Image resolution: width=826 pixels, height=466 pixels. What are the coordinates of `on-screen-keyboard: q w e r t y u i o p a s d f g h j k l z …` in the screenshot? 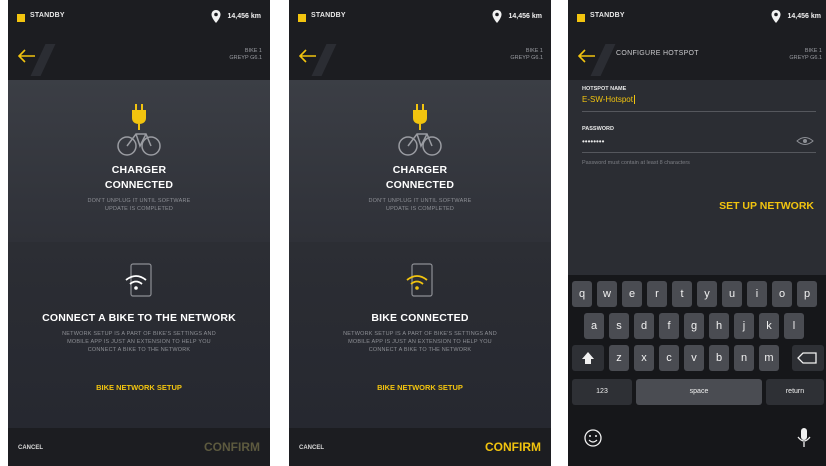 It's located at (697, 370).